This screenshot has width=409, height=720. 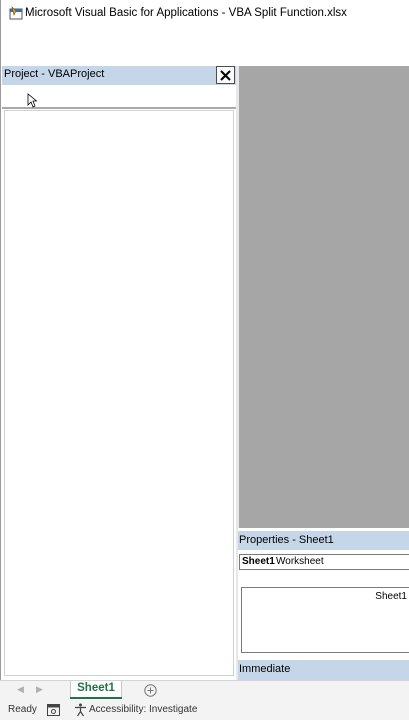 I want to click on sheet-tab-bar: ◀ ▶ Sheet1, so click(x=204, y=690).